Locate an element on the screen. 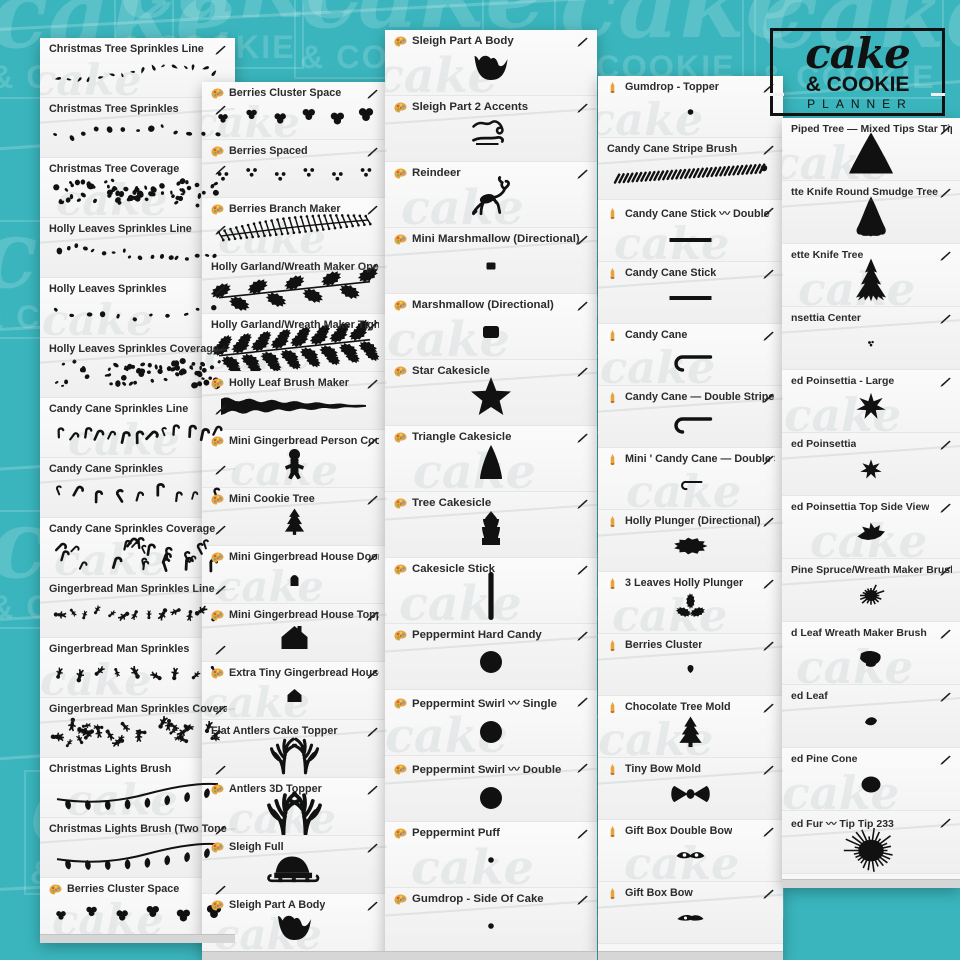  brush-list-item: cake& COOKIEd Leaf Wreath Maker Brush is located at coordinates (871, 653).